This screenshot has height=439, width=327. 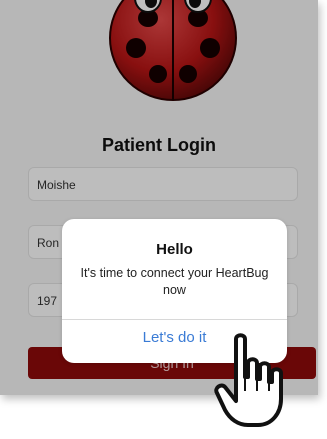 I want to click on hand-pointer-icon, so click(x=248, y=380).